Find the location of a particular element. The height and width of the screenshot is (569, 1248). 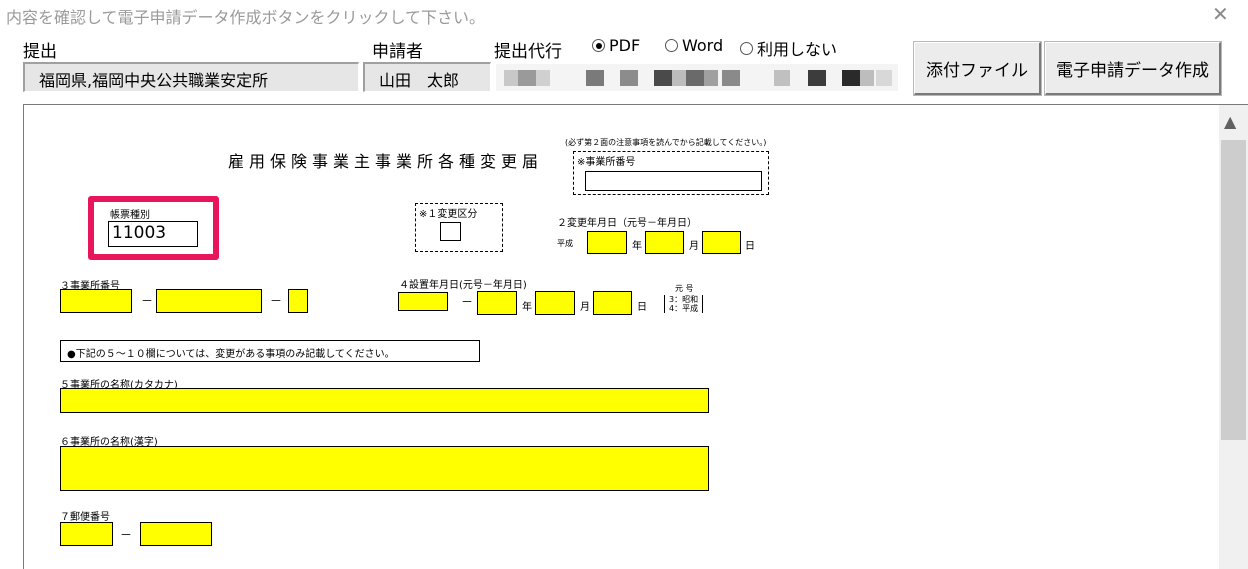

setup-year-input is located at coordinates (497, 303).